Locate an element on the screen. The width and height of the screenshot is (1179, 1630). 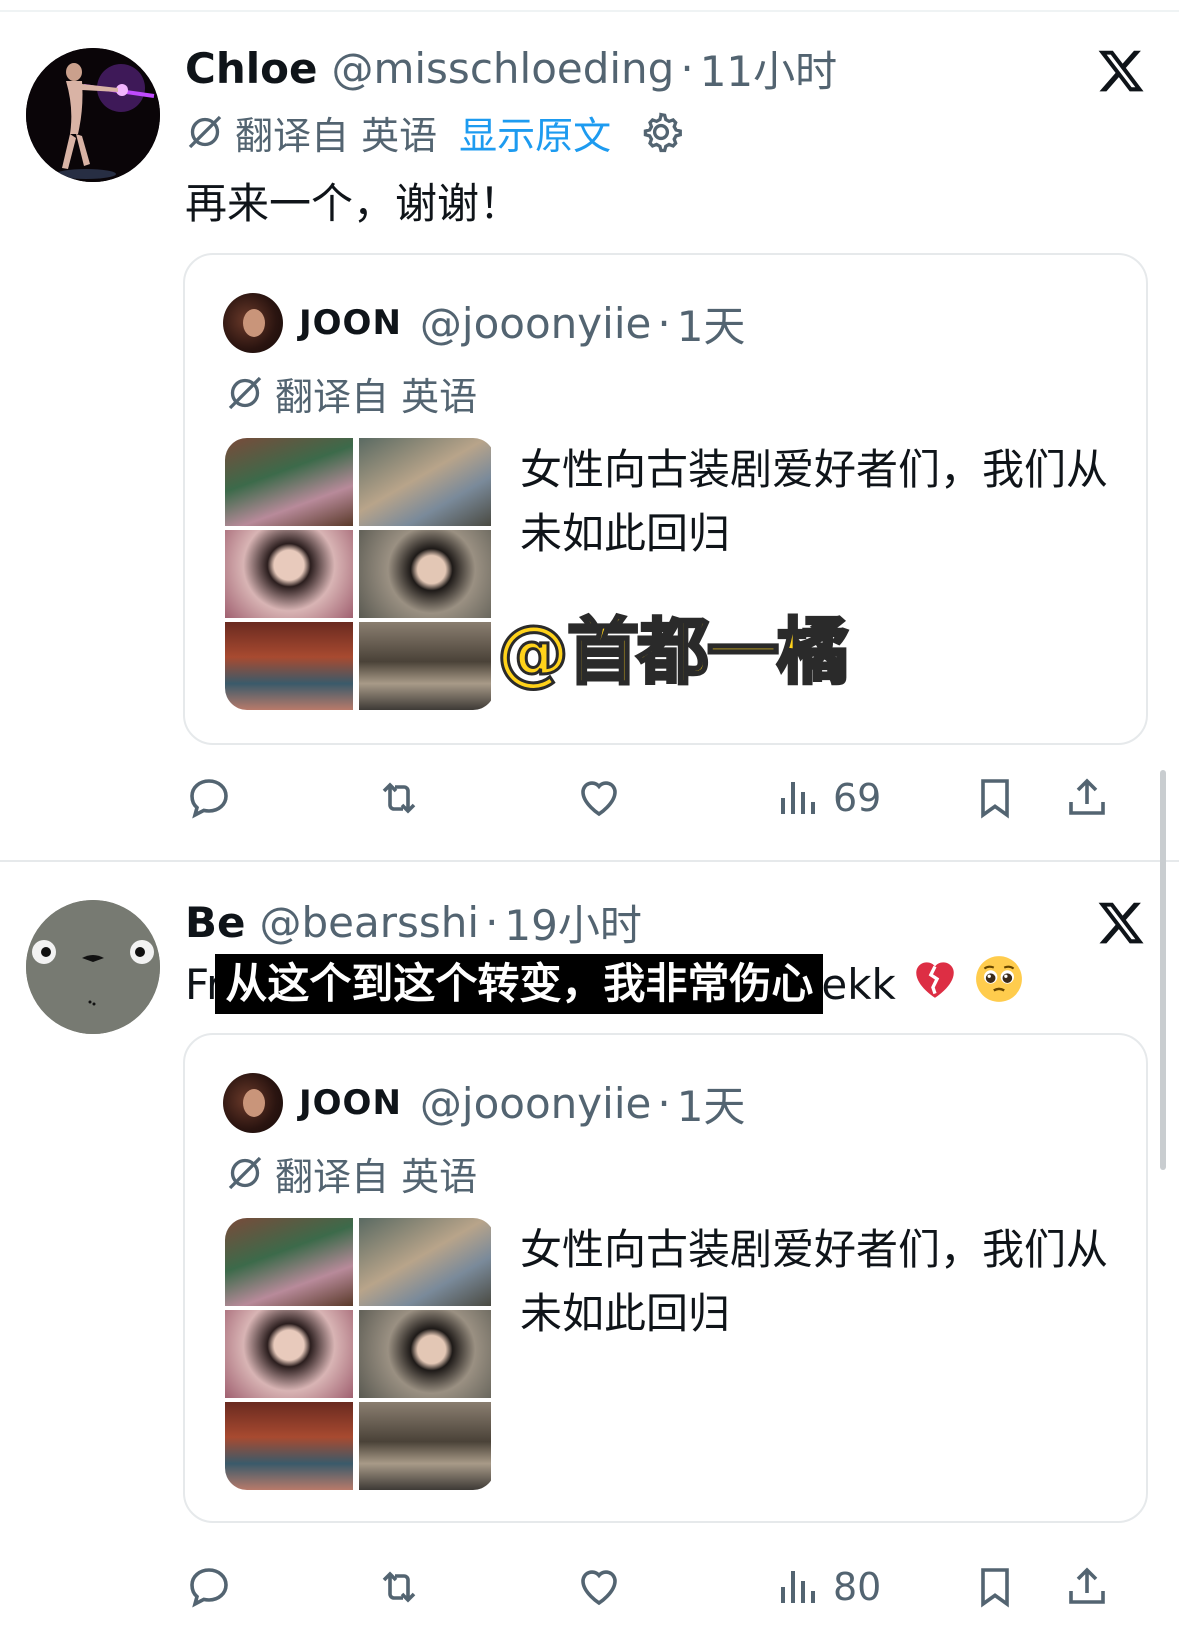
action-bar: 80 is located at coordinates (665, 1587).